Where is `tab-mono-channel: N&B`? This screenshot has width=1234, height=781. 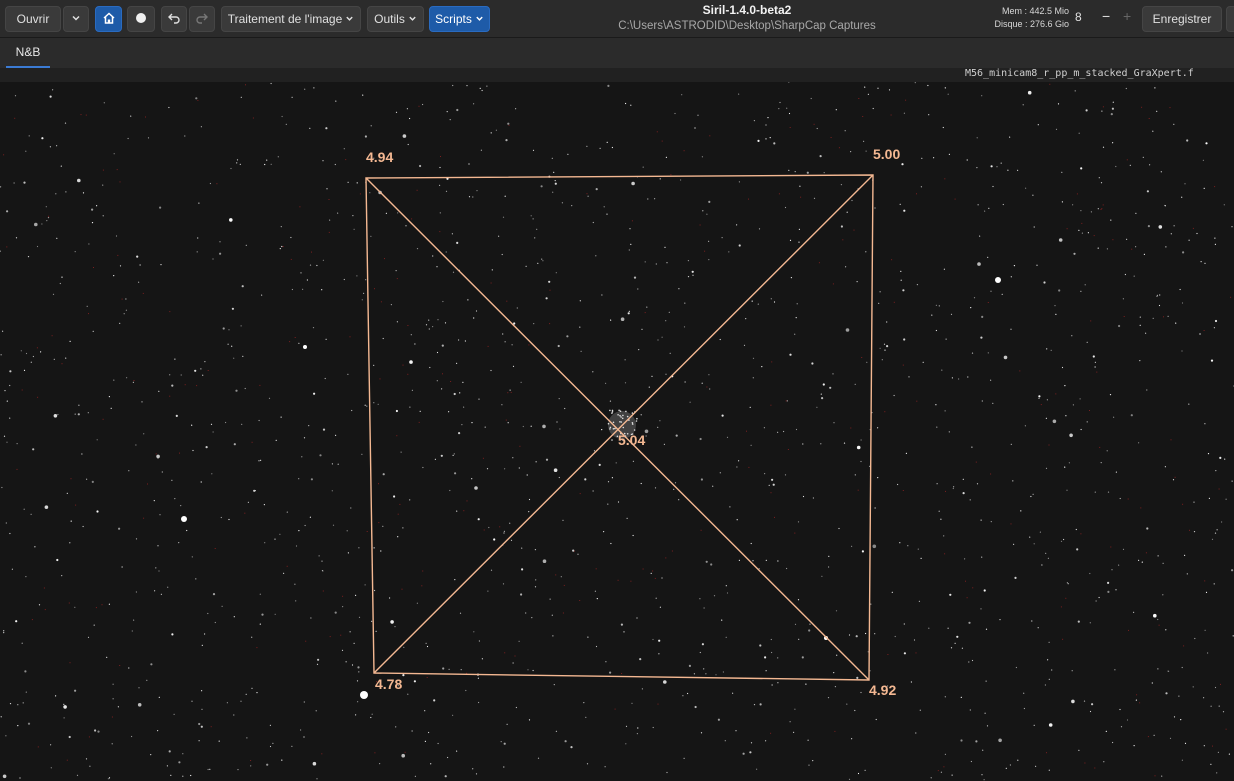 tab-mono-channel: N&B is located at coordinates (28, 53).